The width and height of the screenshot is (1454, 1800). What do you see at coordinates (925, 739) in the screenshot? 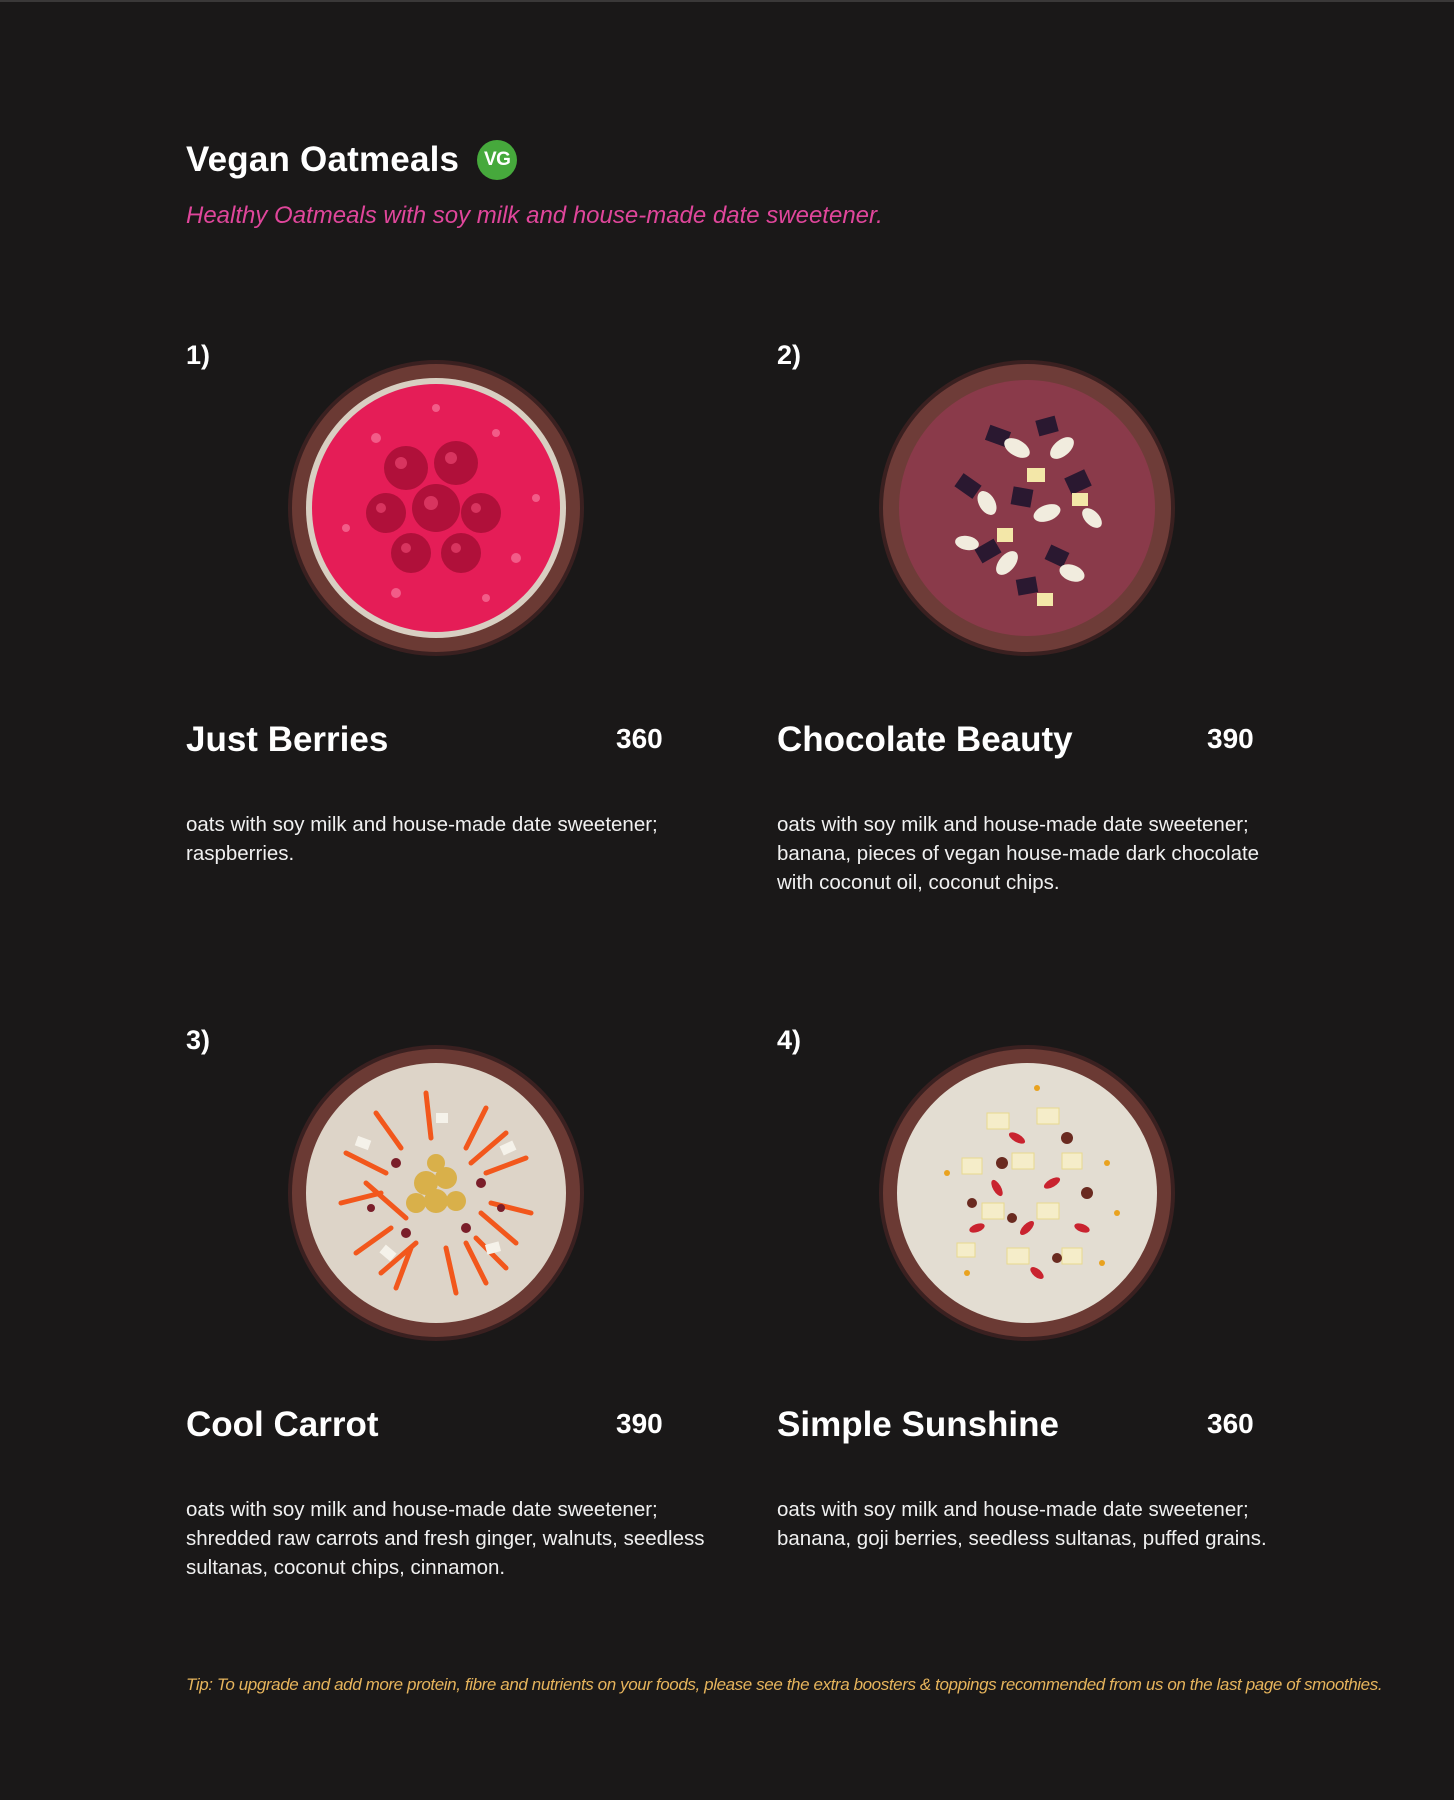
I see `item-name: Chocolate Beauty` at bounding box center [925, 739].